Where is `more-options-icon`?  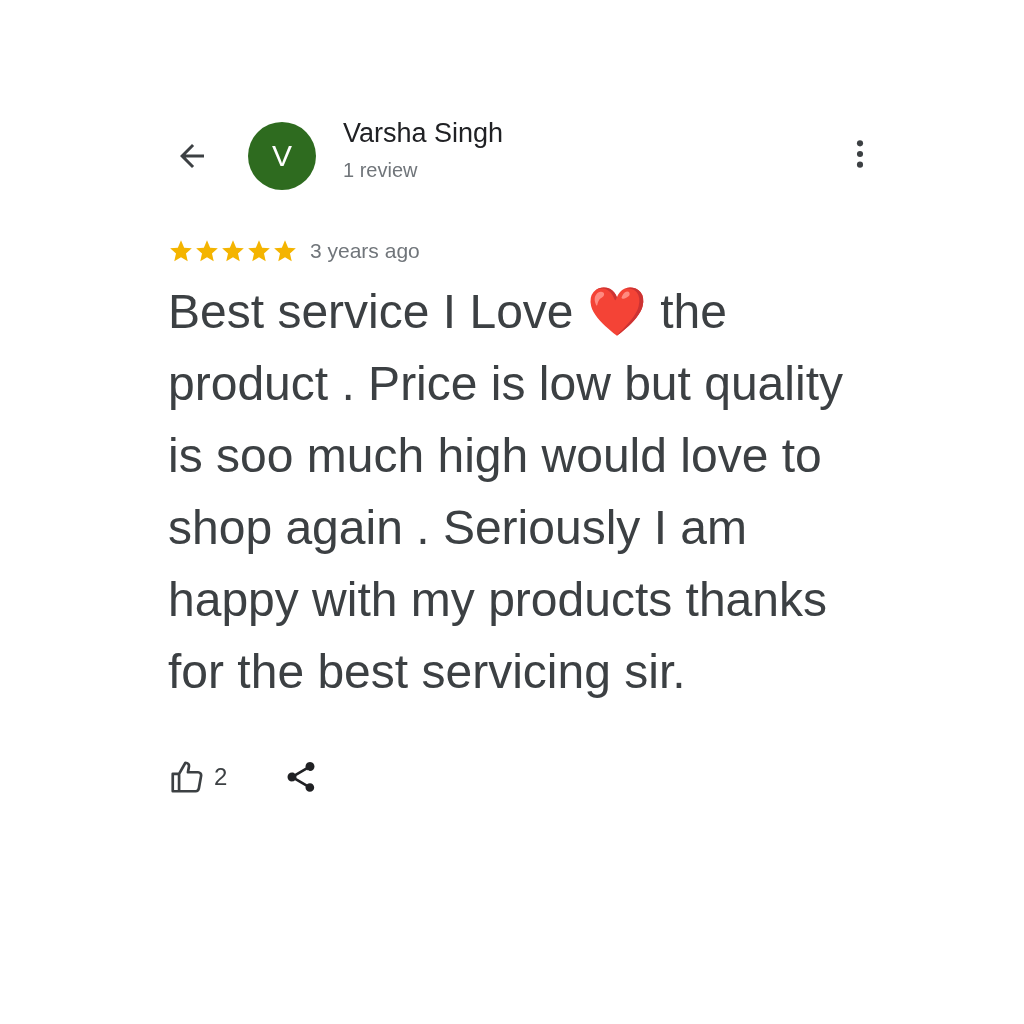
more-options-icon is located at coordinates (860, 154).